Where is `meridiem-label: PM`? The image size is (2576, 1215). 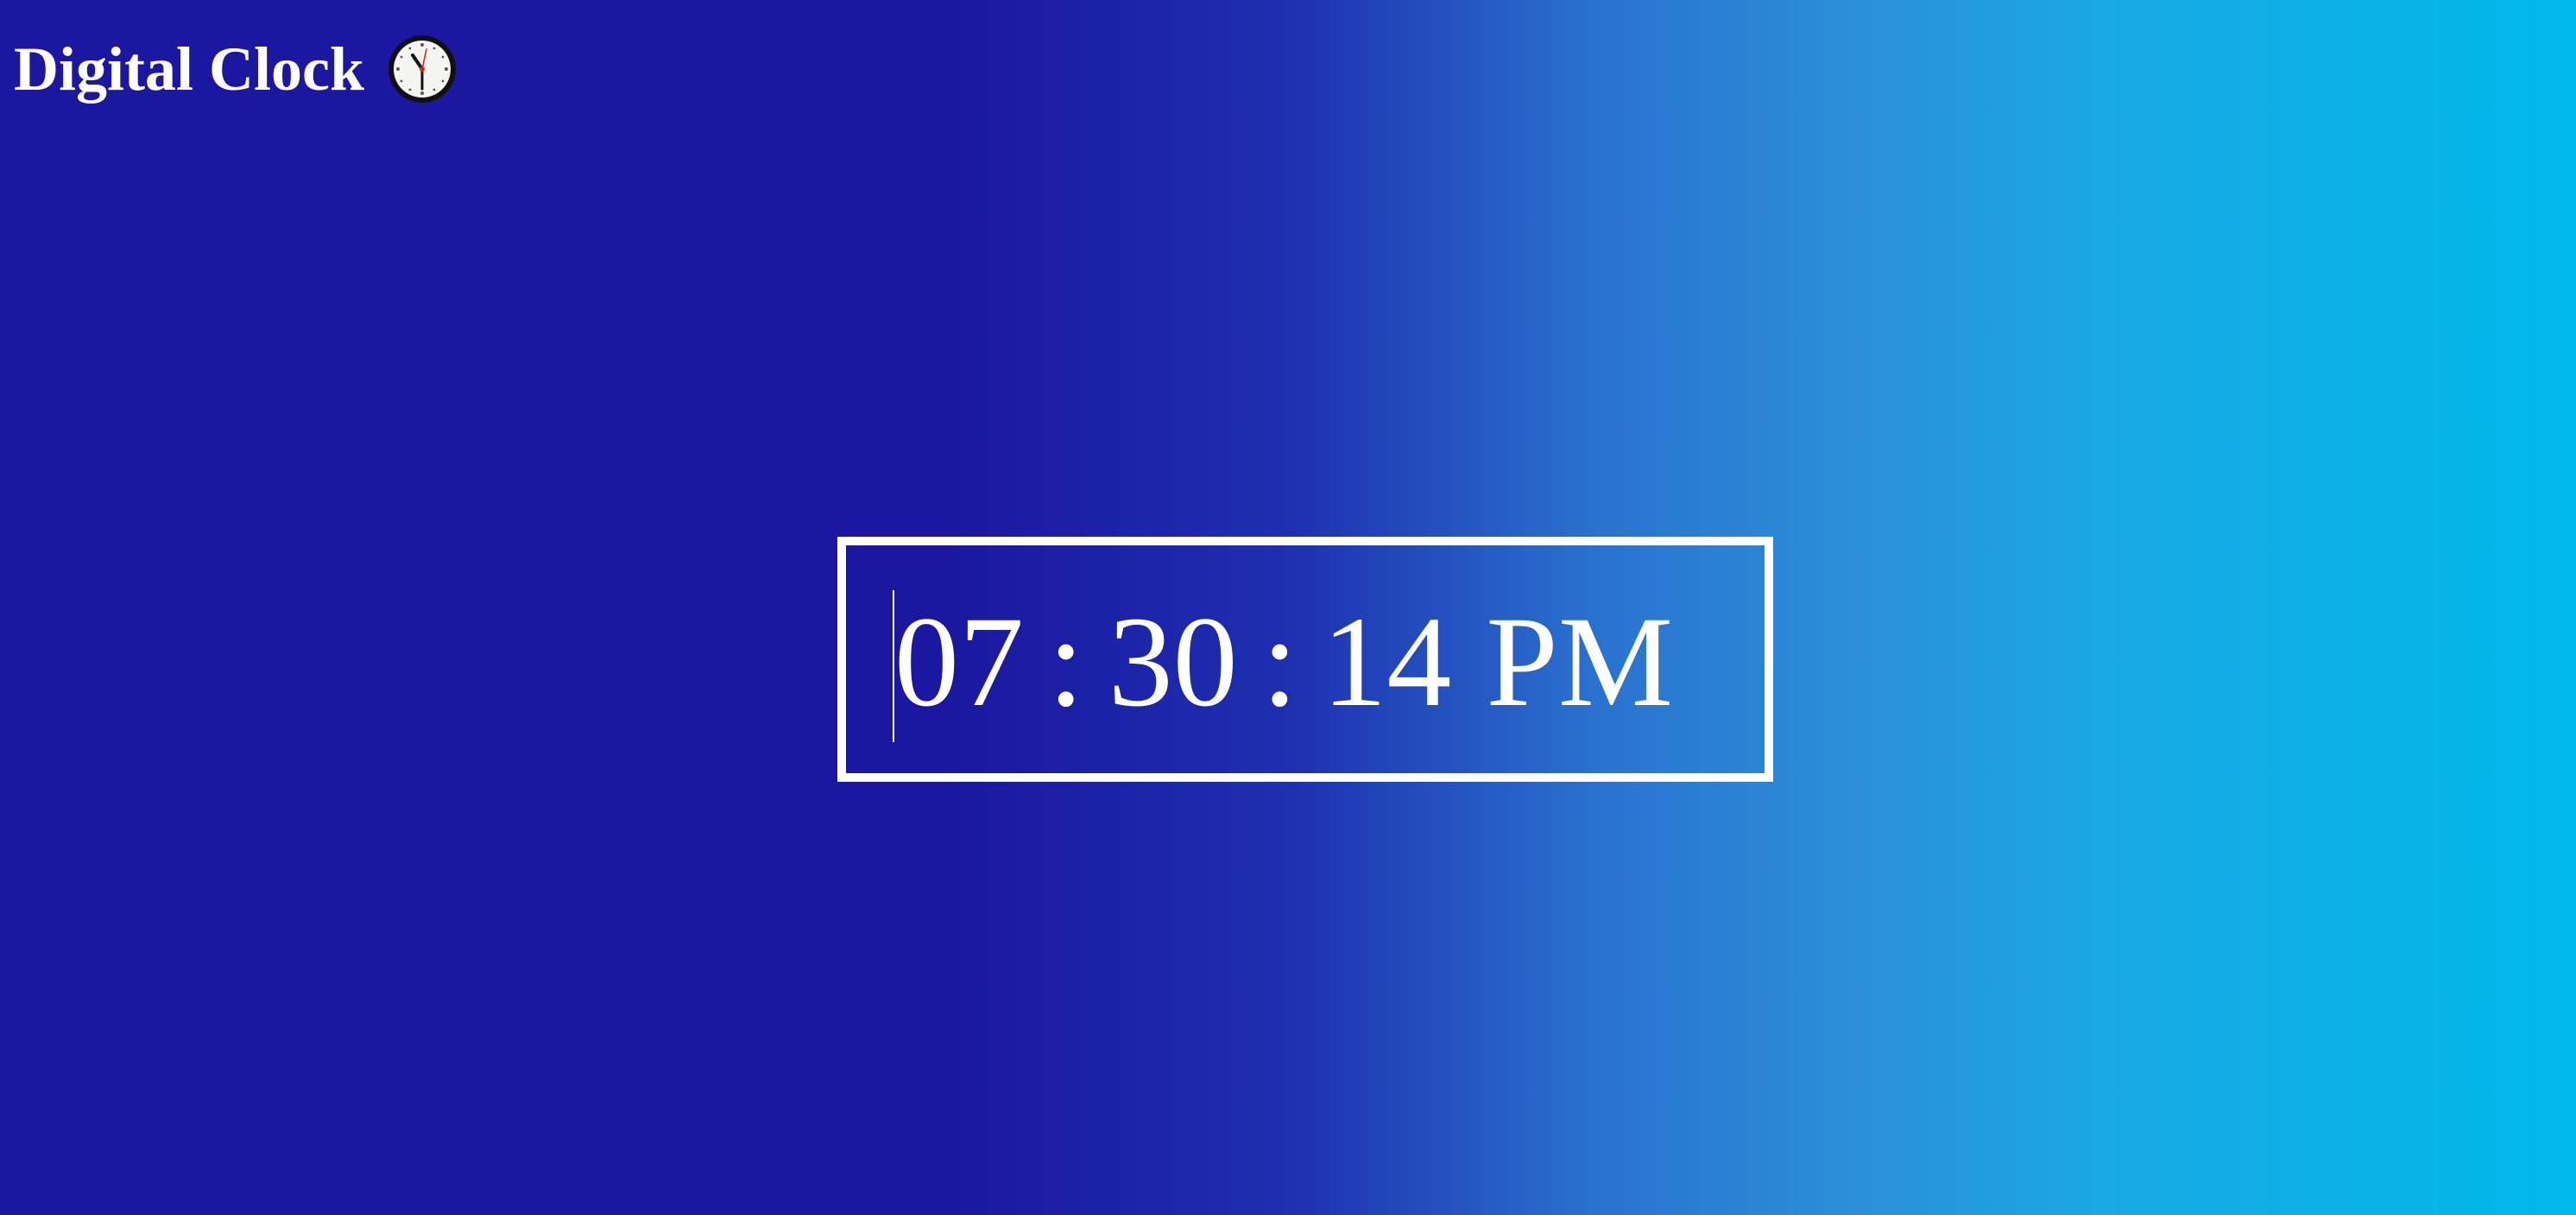 meridiem-label: PM is located at coordinates (1580, 661).